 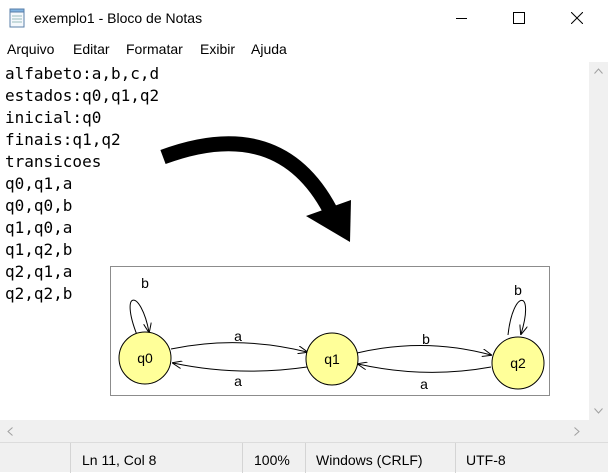 I want to click on maximize-icon, so click(x=519, y=18).